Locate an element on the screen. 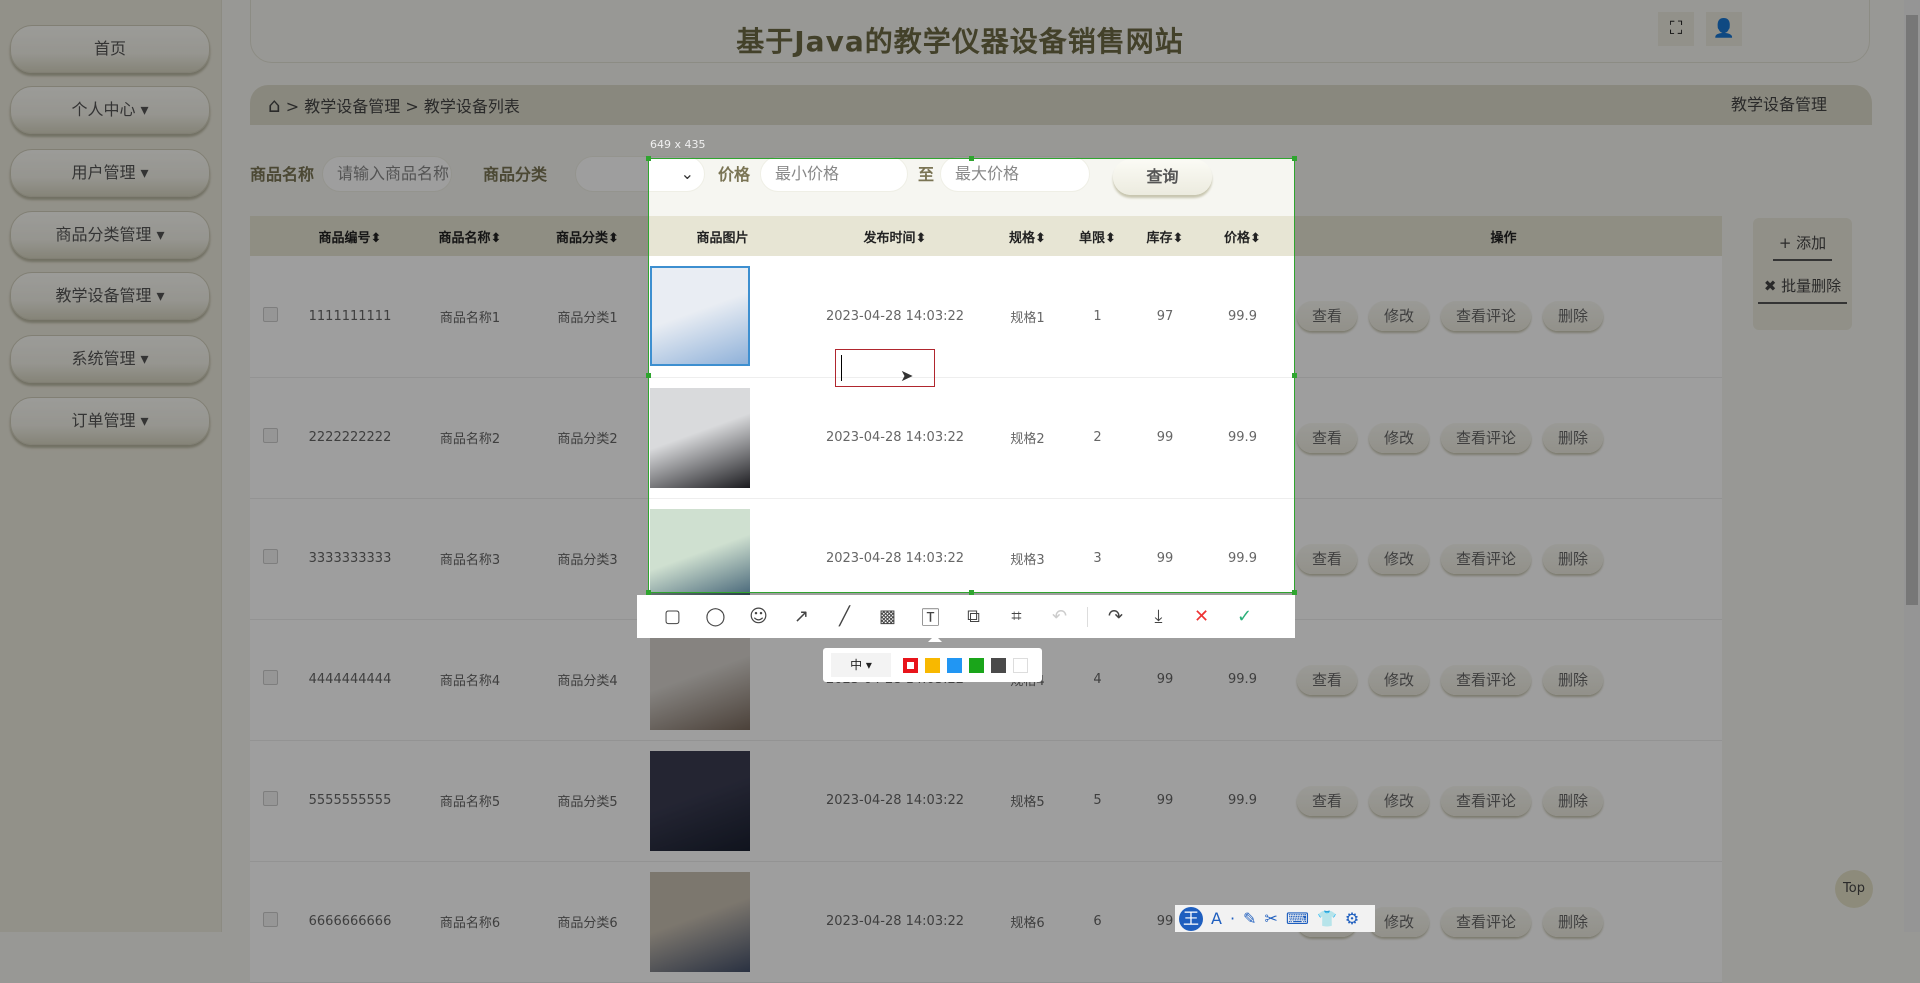 This screenshot has width=1920, height=983. ime-scissors-icon: ✂ is located at coordinates (1270, 918).